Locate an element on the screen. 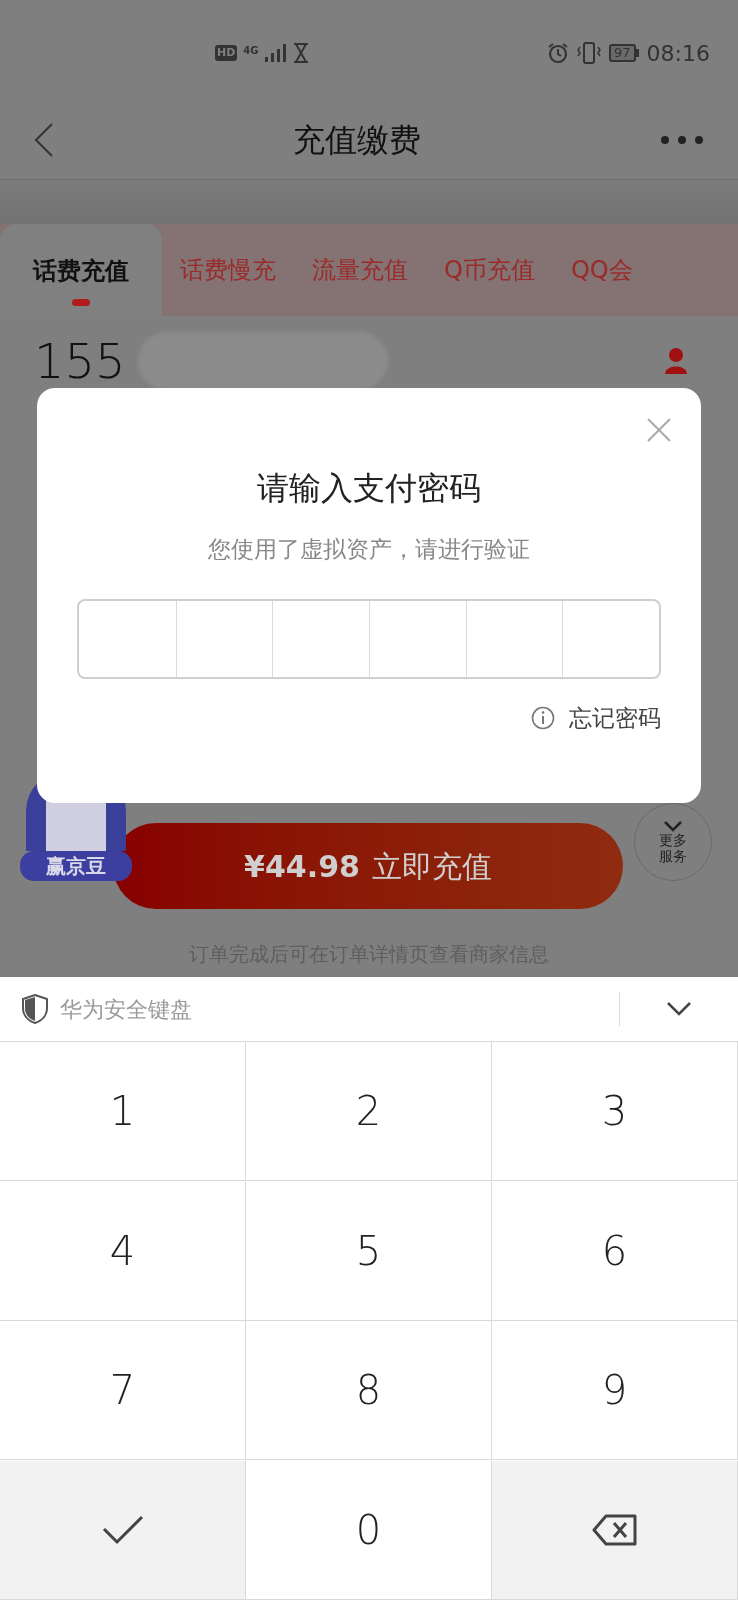 This screenshot has height=1600, width=738. keyboard-title: 华为安全键盘 is located at coordinates (126, 1009).